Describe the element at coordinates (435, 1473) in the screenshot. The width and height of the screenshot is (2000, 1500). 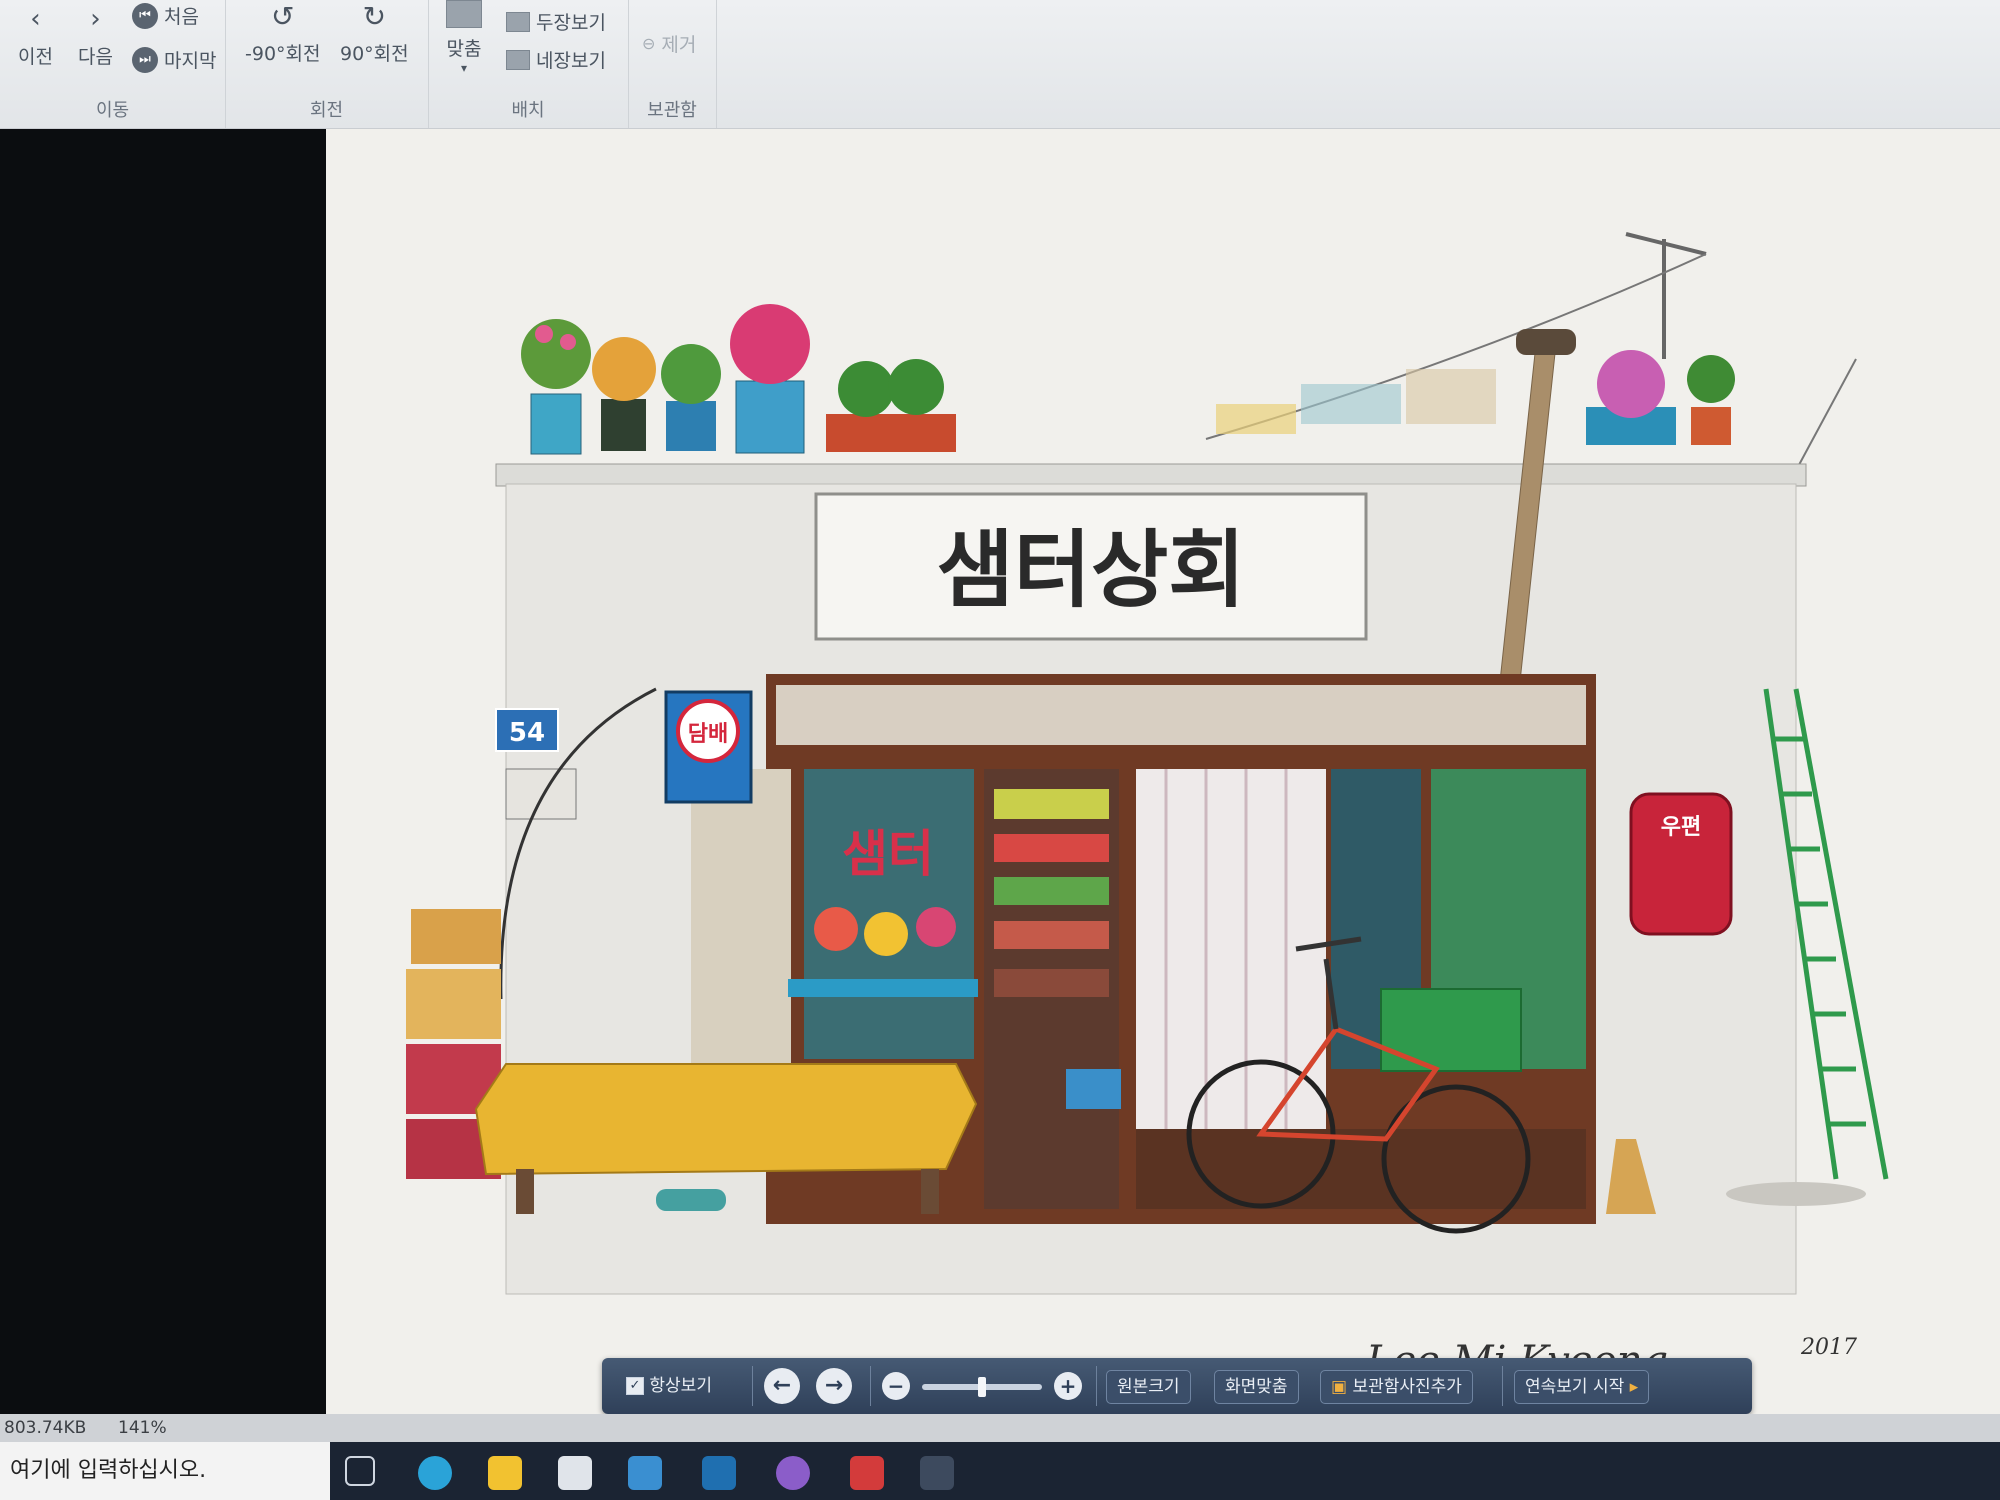
I see `edge-browser-icon` at that location.